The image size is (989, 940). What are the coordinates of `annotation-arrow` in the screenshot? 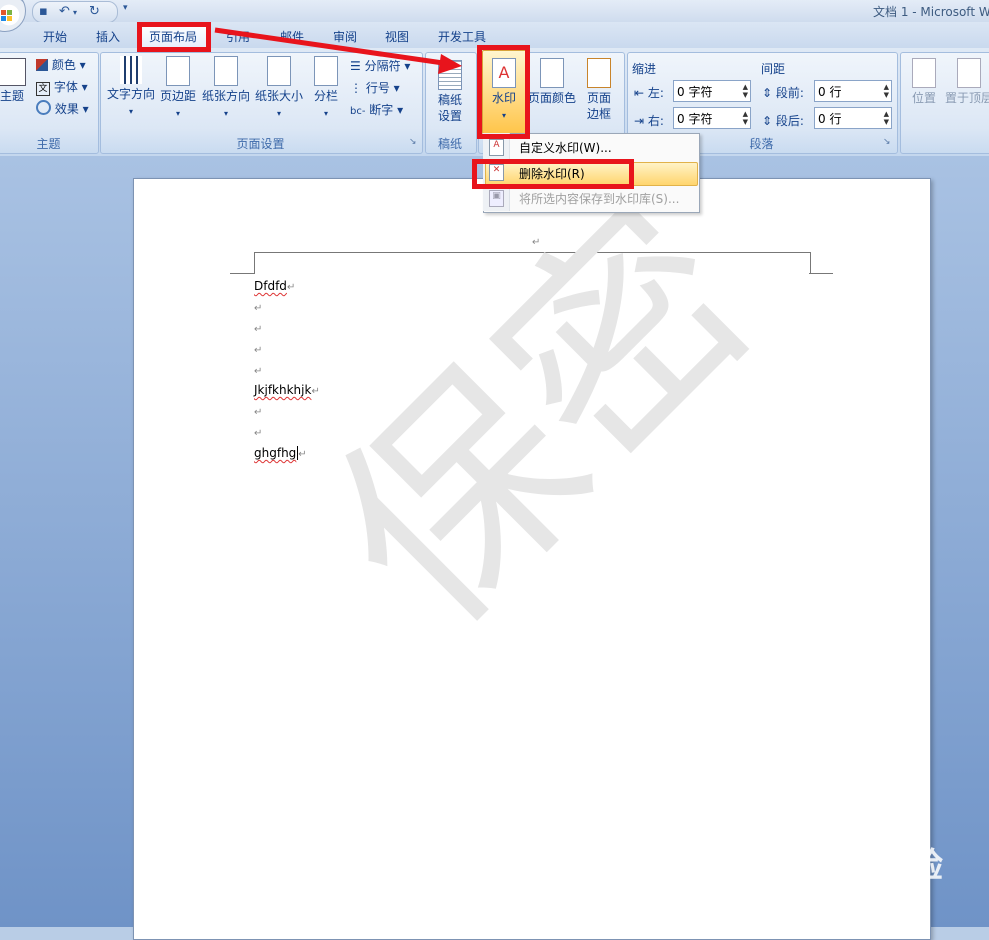 It's located at (338, 50).